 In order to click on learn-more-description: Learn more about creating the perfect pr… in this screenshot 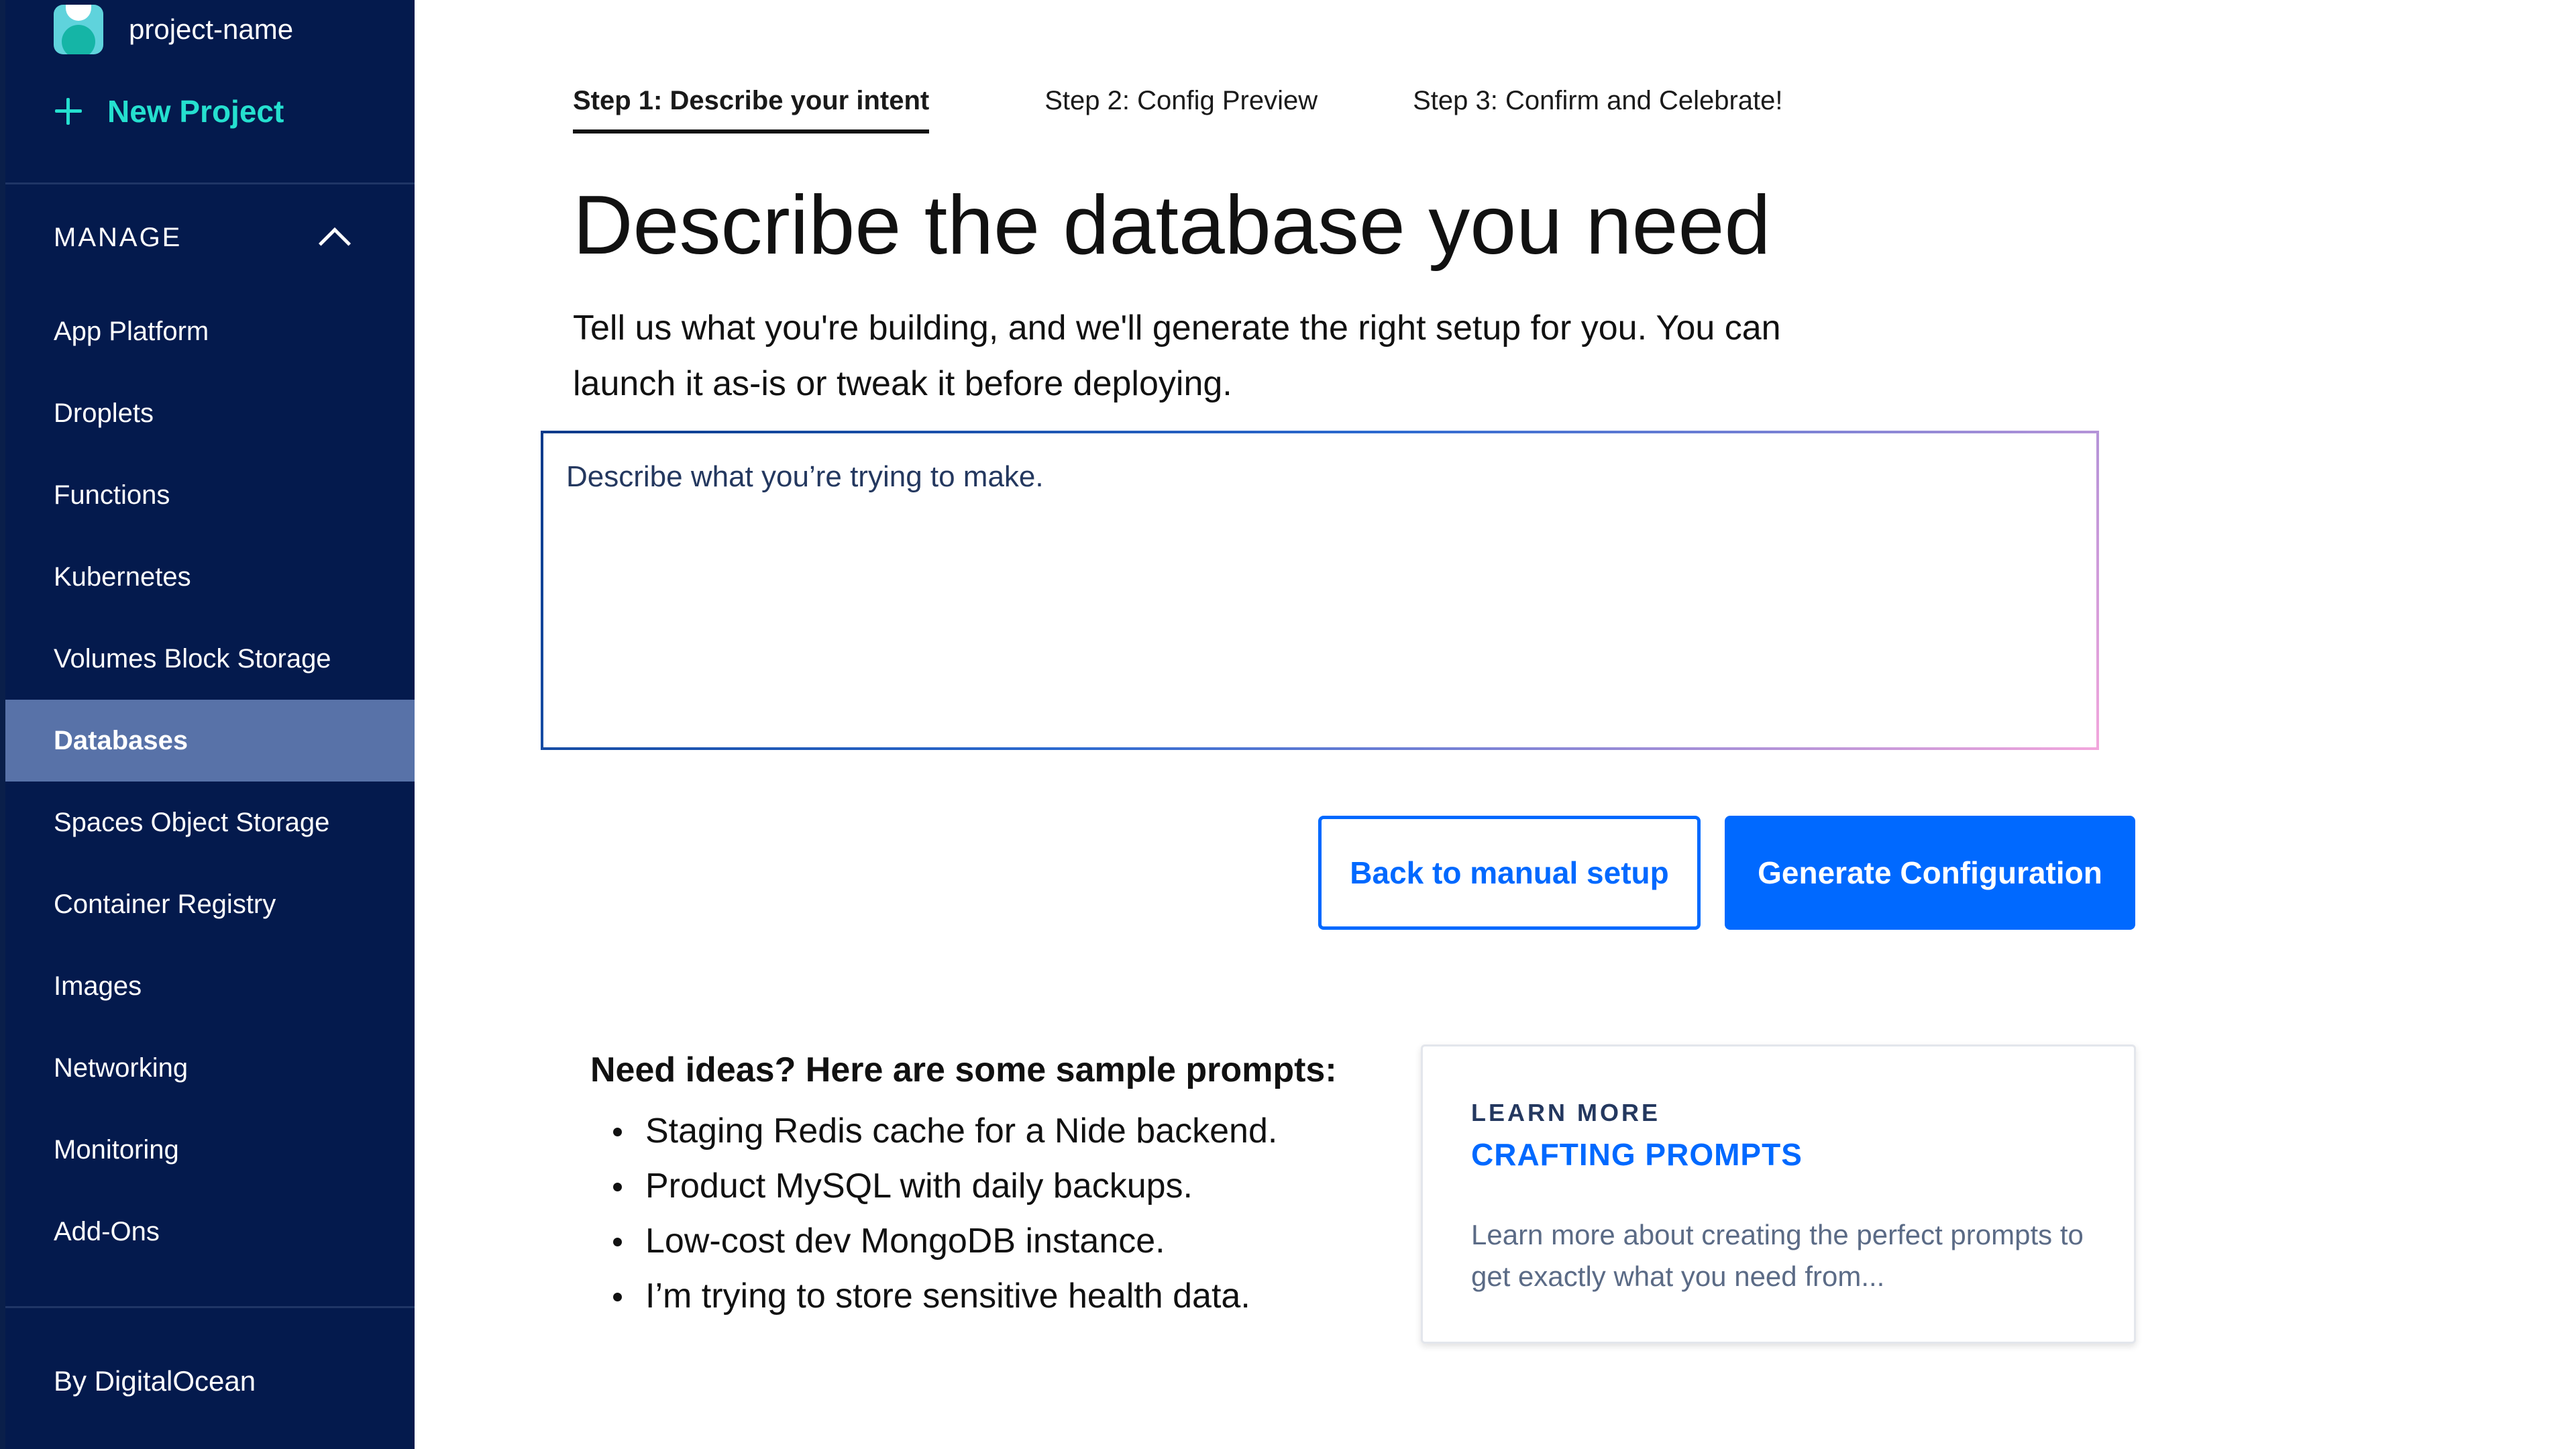, I will do `click(1777, 1255)`.